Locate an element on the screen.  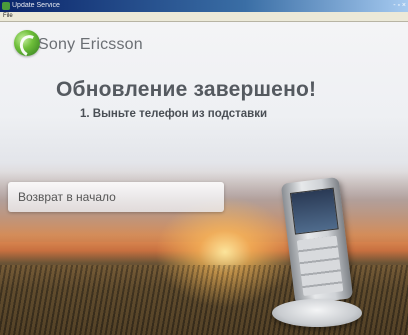
instruction-text: 1. Выньте телефон из подставки is located at coordinates (174, 114).